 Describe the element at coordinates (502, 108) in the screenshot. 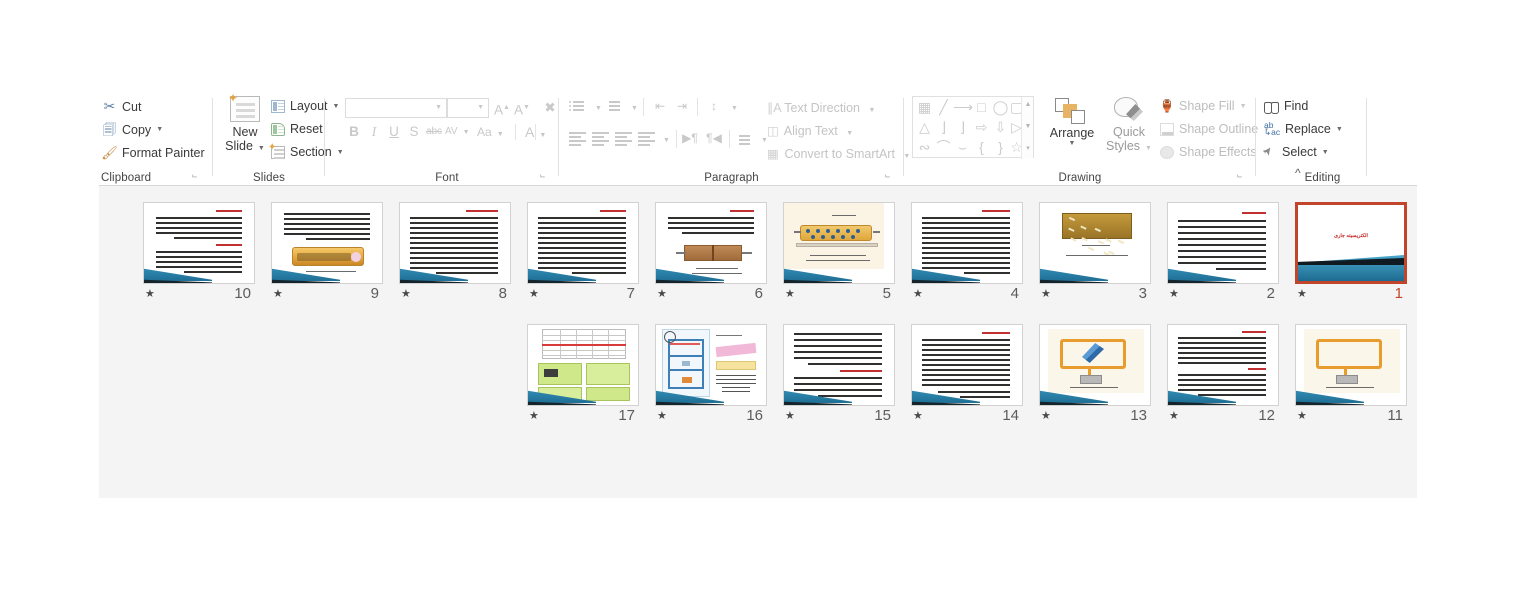

I see `increase-font-size-button: A▲` at that location.